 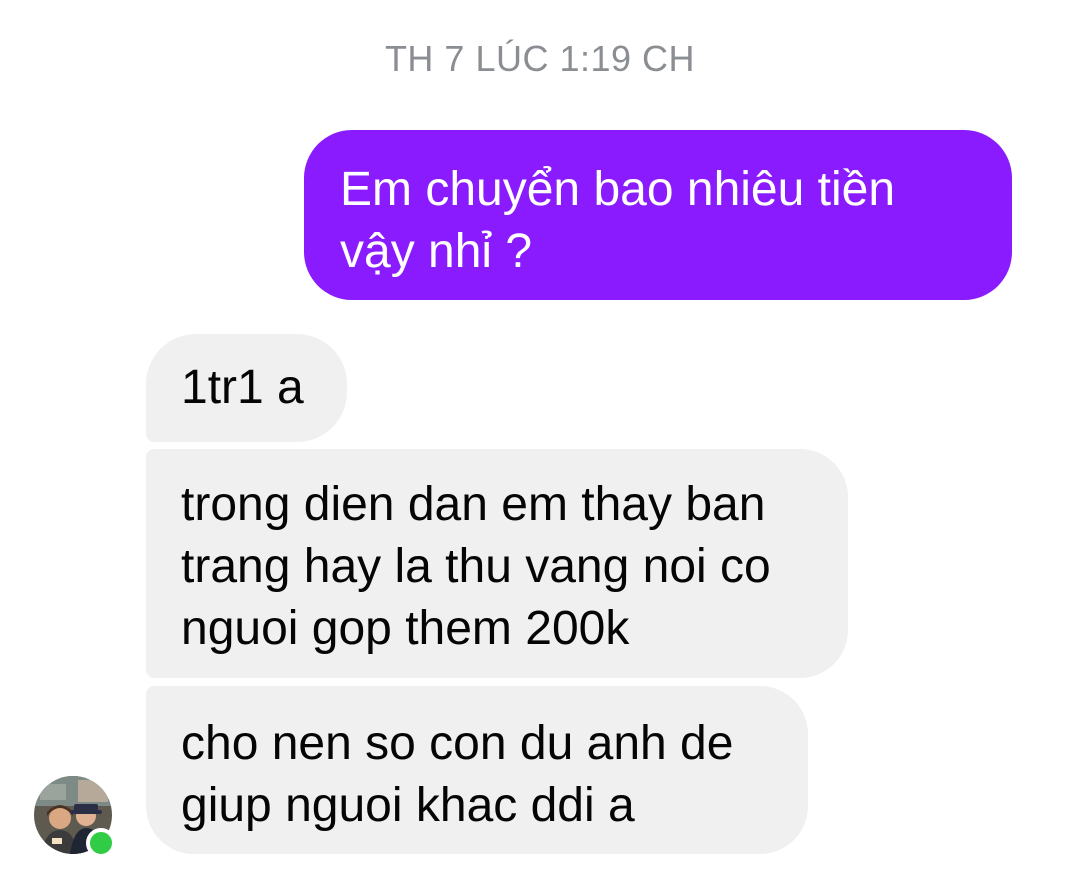 What do you see at coordinates (658, 215) in the screenshot?
I see `outgoing-message-bubble: Em chuyển bao nhiêu tiền vậy nhỉ ?` at bounding box center [658, 215].